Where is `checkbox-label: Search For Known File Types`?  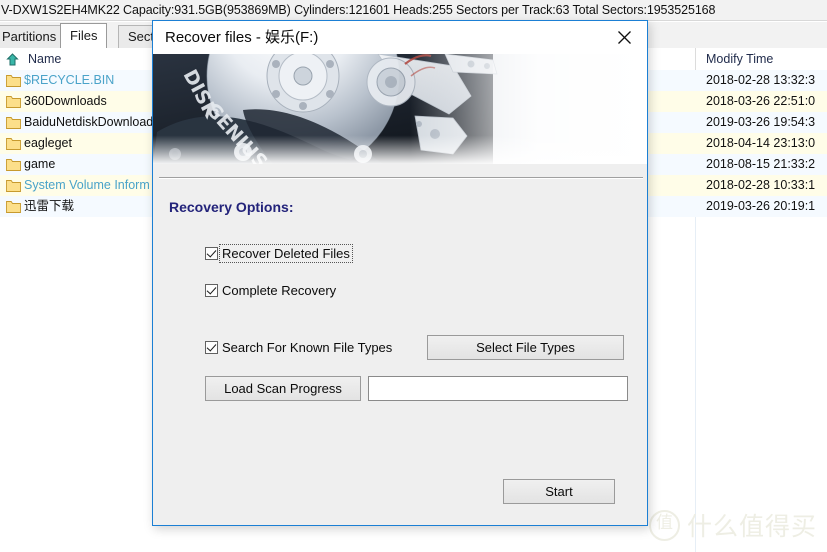 checkbox-label: Search For Known File Types is located at coordinates (307, 347).